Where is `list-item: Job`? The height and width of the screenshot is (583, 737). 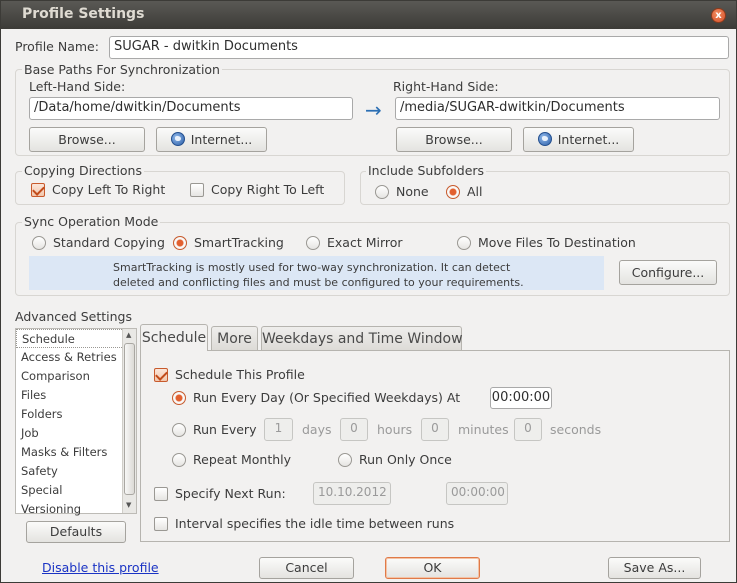
list-item: Job is located at coordinates (76, 433).